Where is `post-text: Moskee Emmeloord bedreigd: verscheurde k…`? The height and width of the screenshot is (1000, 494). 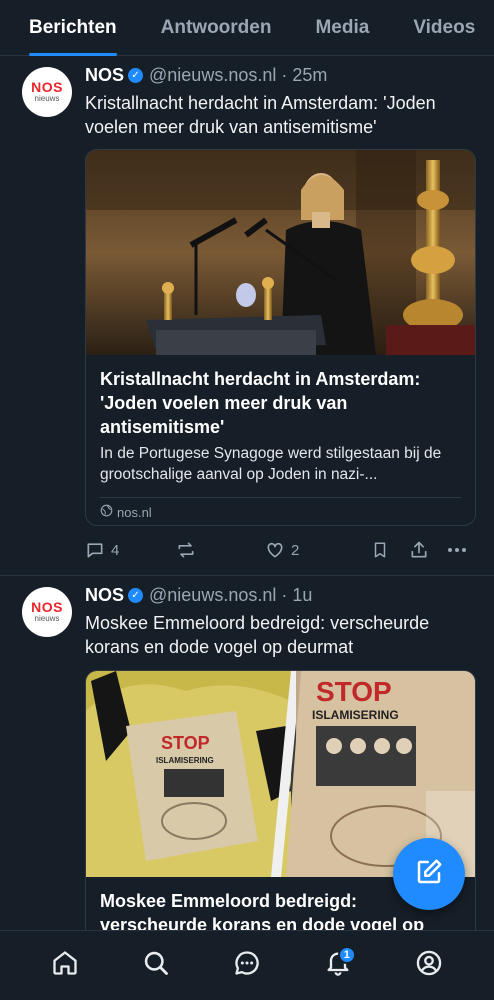 post-text: Moskee Emmeloord bedreigd: verscheurde k… is located at coordinates (257, 635).